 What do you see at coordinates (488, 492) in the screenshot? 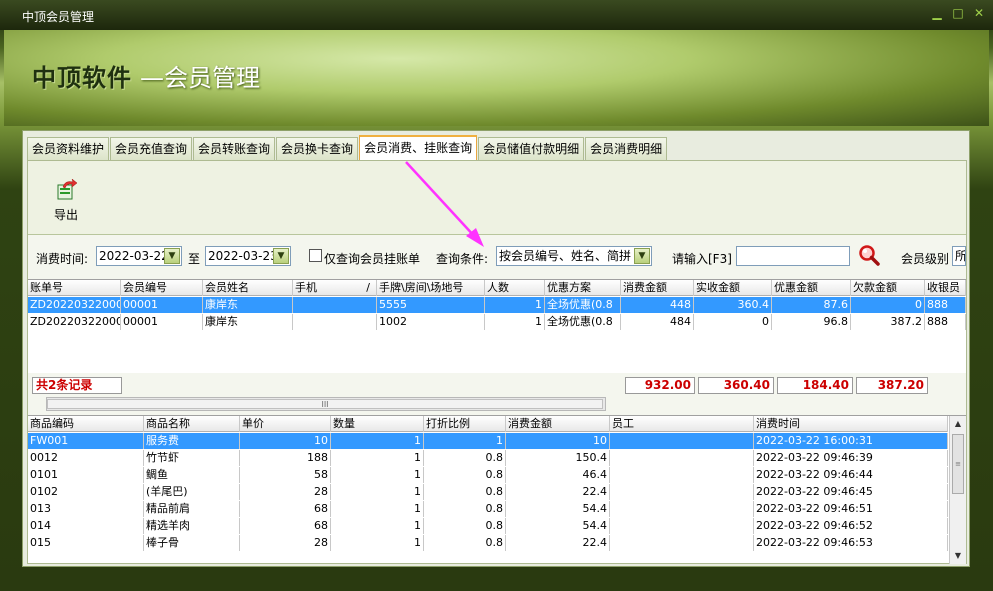
I see `table-row: 0102 (羊尾巴) 28 1 0.8 22.4 2022-03-22 09:46:45` at bounding box center [488, 492].